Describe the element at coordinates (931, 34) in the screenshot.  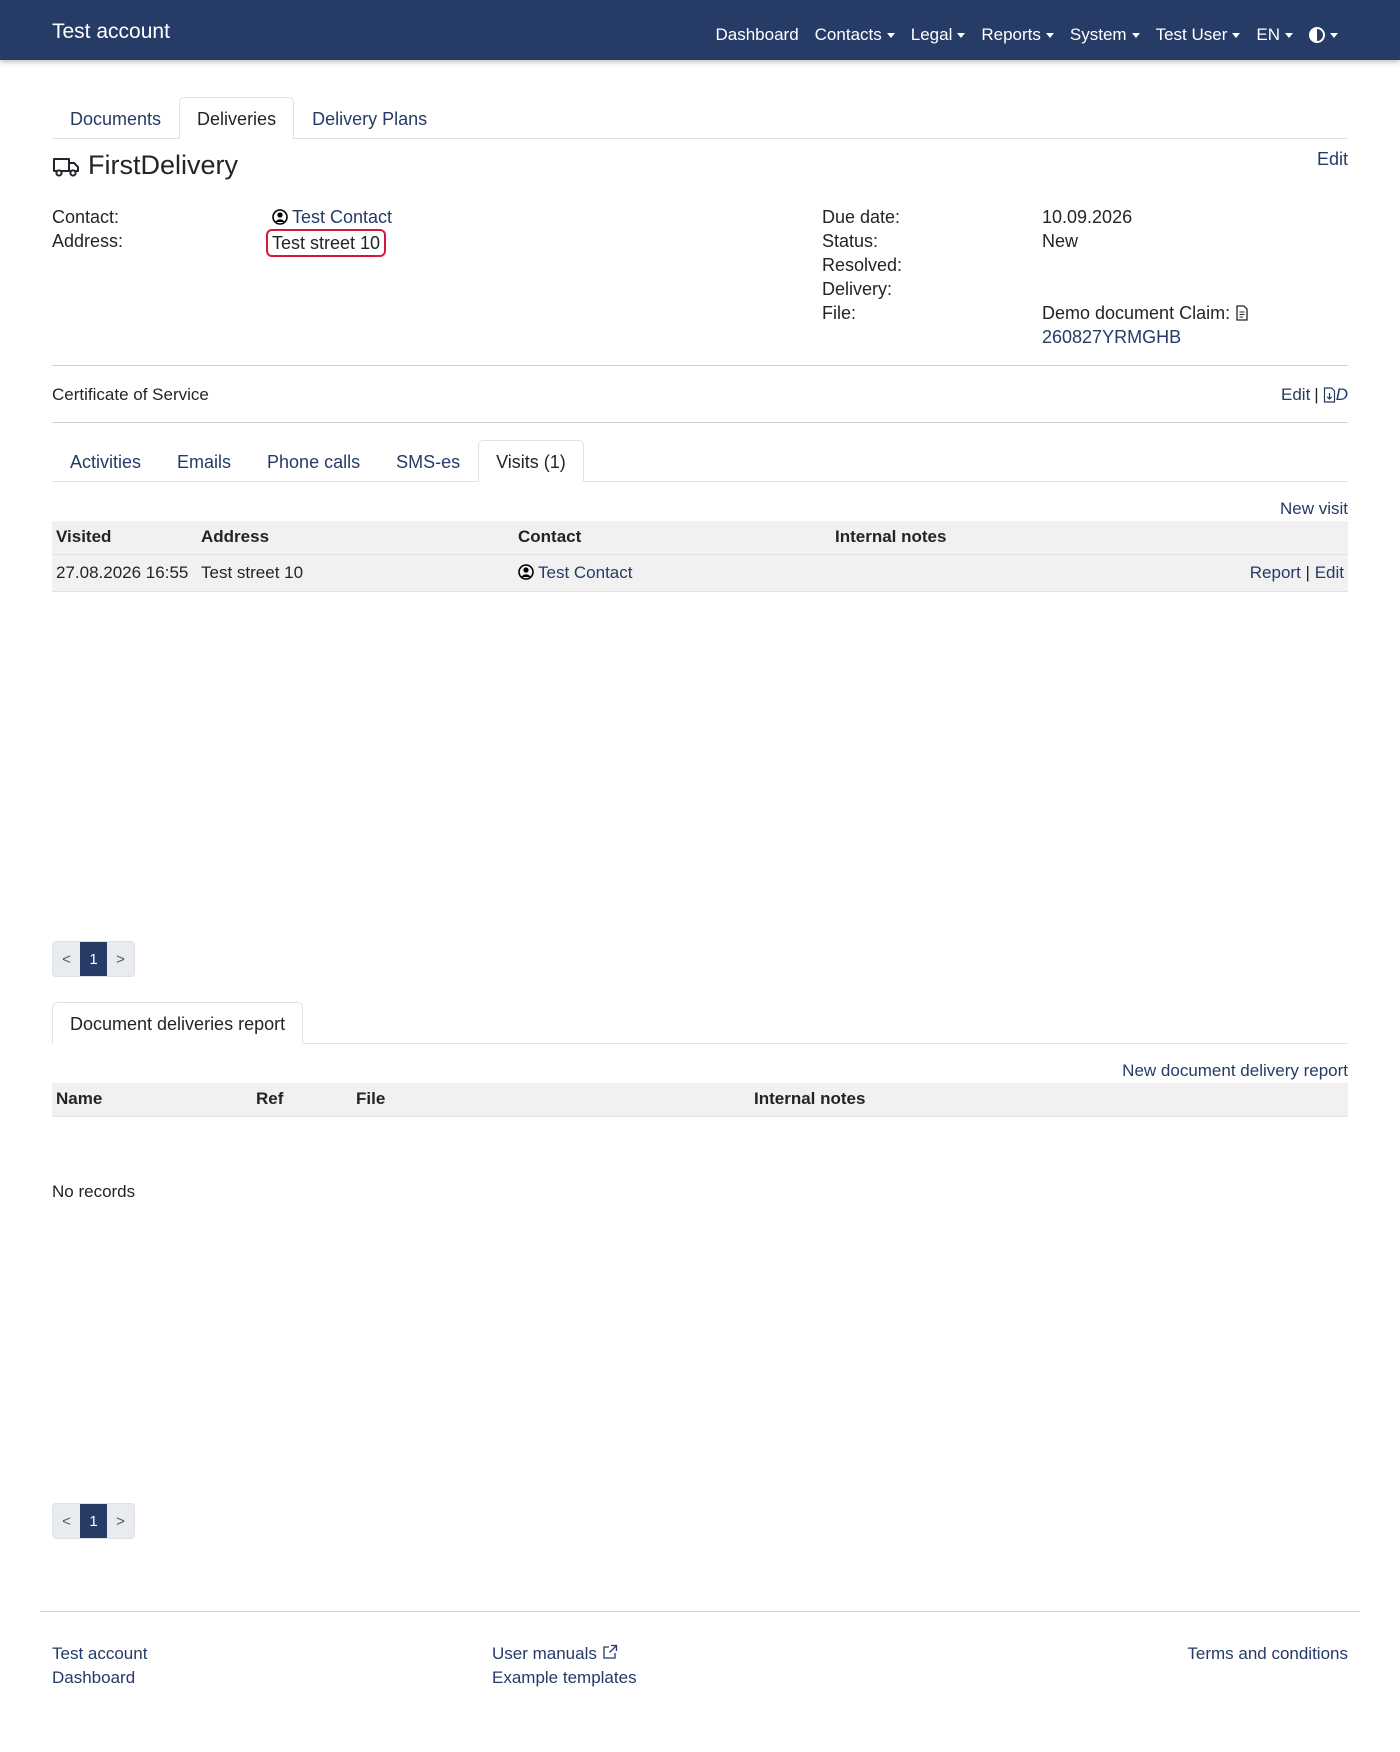
I see `nav-legal-label: Legal` at that location.